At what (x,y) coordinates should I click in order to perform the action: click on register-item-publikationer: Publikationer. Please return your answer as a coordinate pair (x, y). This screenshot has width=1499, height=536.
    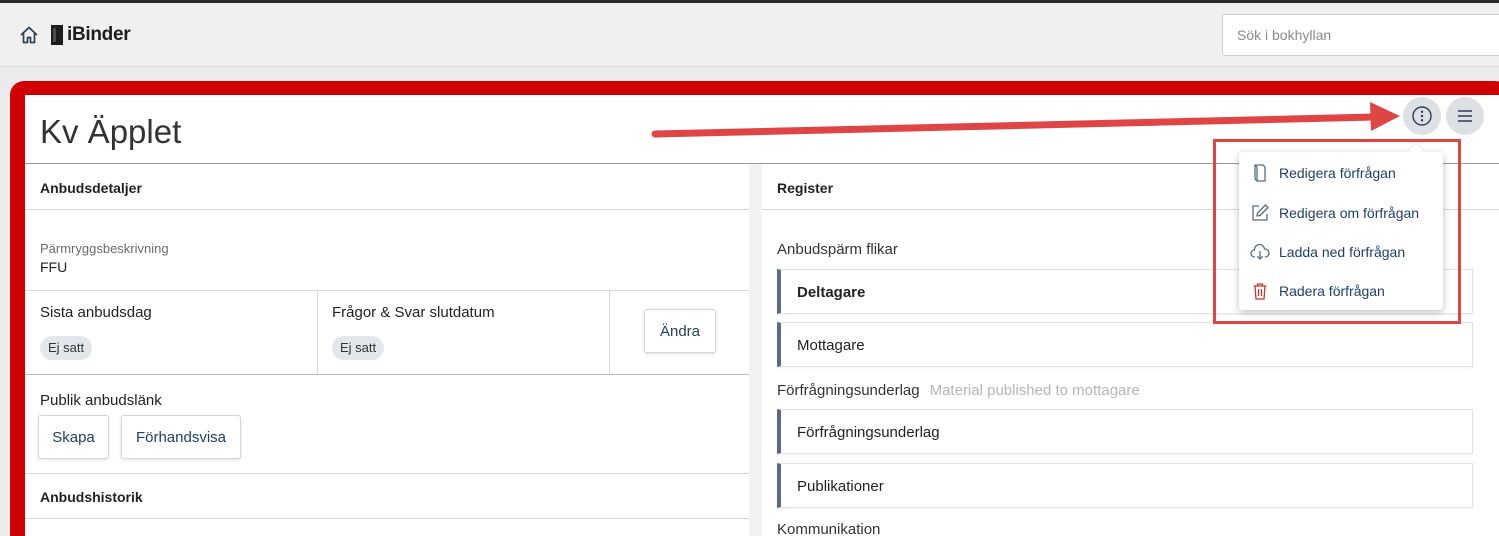
    Looking at the image, I should click on (1125, 485).